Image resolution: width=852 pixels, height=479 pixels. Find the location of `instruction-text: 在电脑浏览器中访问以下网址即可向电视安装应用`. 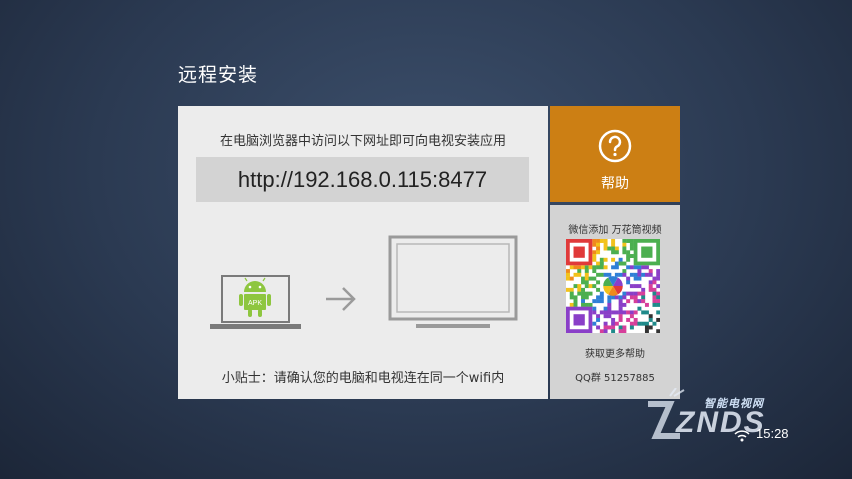

instruction-text: 在电脑浏览器中访问以下网址即可向电视安装应用 is located at coordinates (362, 141).